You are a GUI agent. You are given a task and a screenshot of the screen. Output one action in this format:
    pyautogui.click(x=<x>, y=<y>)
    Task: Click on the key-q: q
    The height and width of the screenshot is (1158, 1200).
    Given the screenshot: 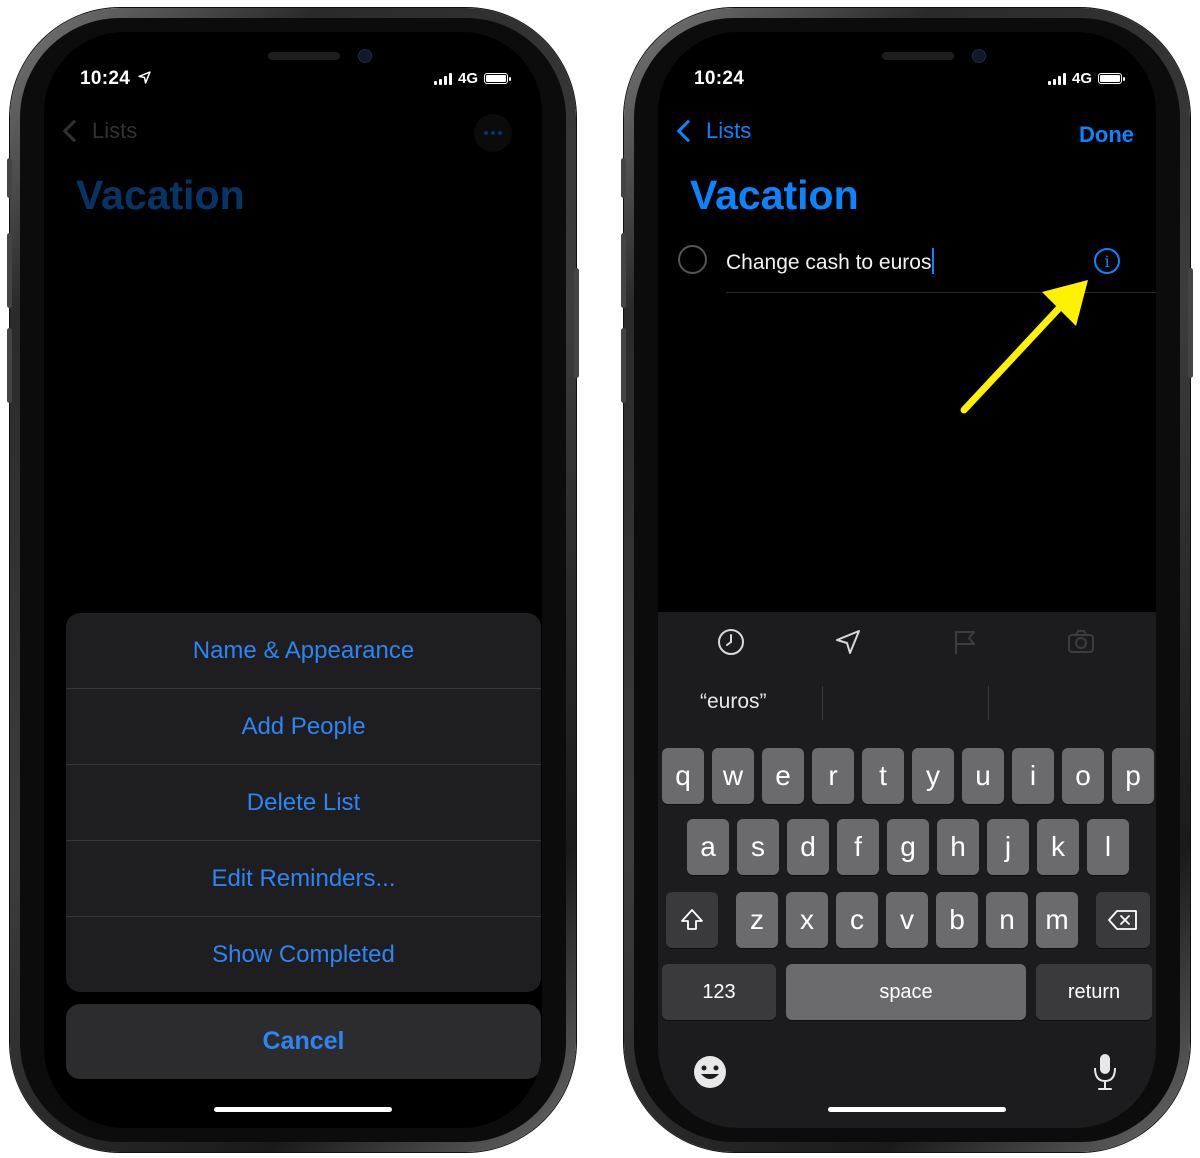 What is the action you would take?
    pyautogui.click(x=683, y=776)
    